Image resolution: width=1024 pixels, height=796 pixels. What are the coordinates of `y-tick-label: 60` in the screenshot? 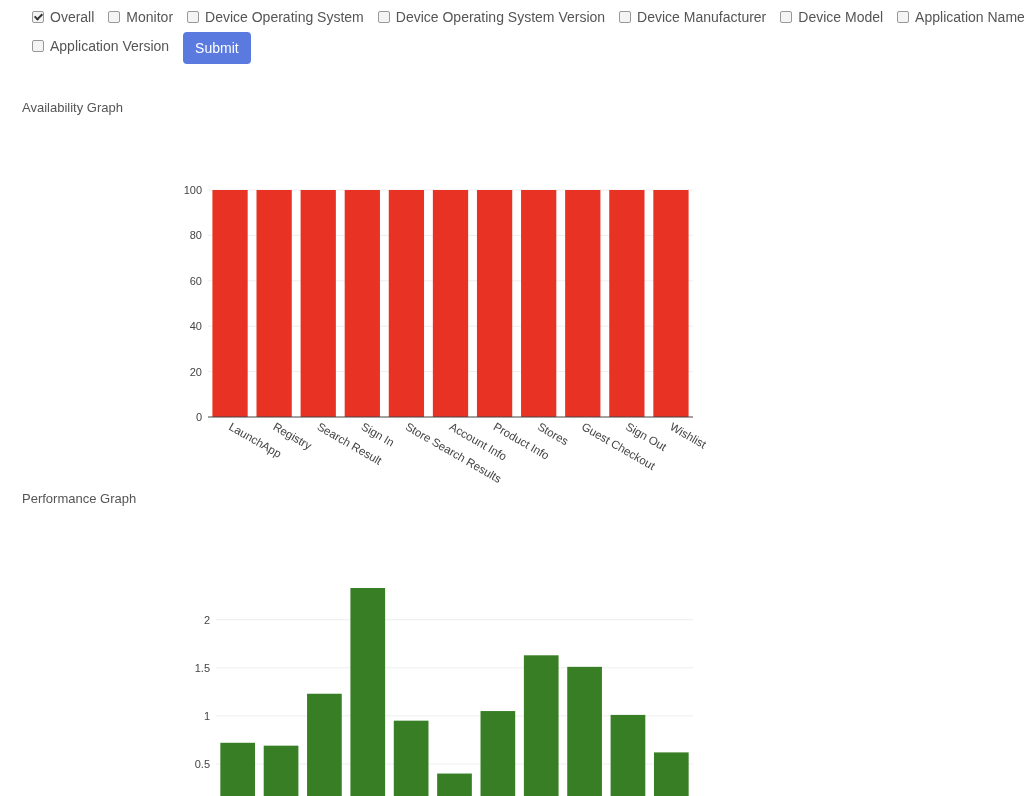 It's located at (195, 280).